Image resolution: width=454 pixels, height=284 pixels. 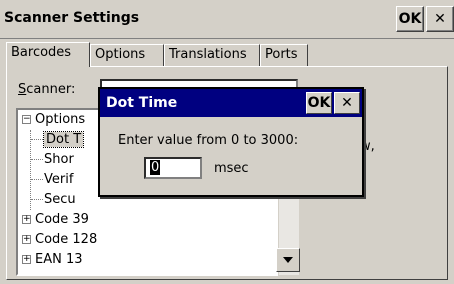 I want to click on tree-item-label: Dot T, so click(x=63, y=139).